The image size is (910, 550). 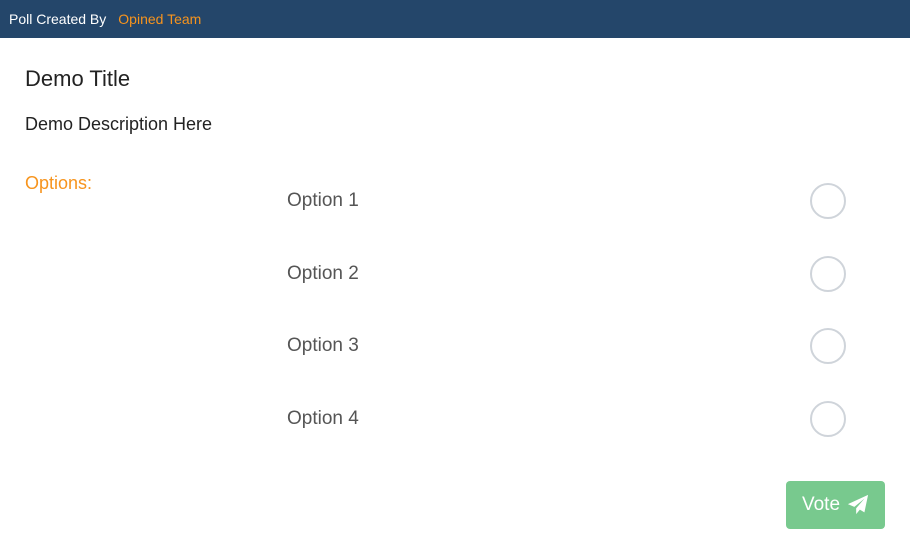 I want to click on poll-created-by-label: Poll Created By, so click(x=58, y=19).